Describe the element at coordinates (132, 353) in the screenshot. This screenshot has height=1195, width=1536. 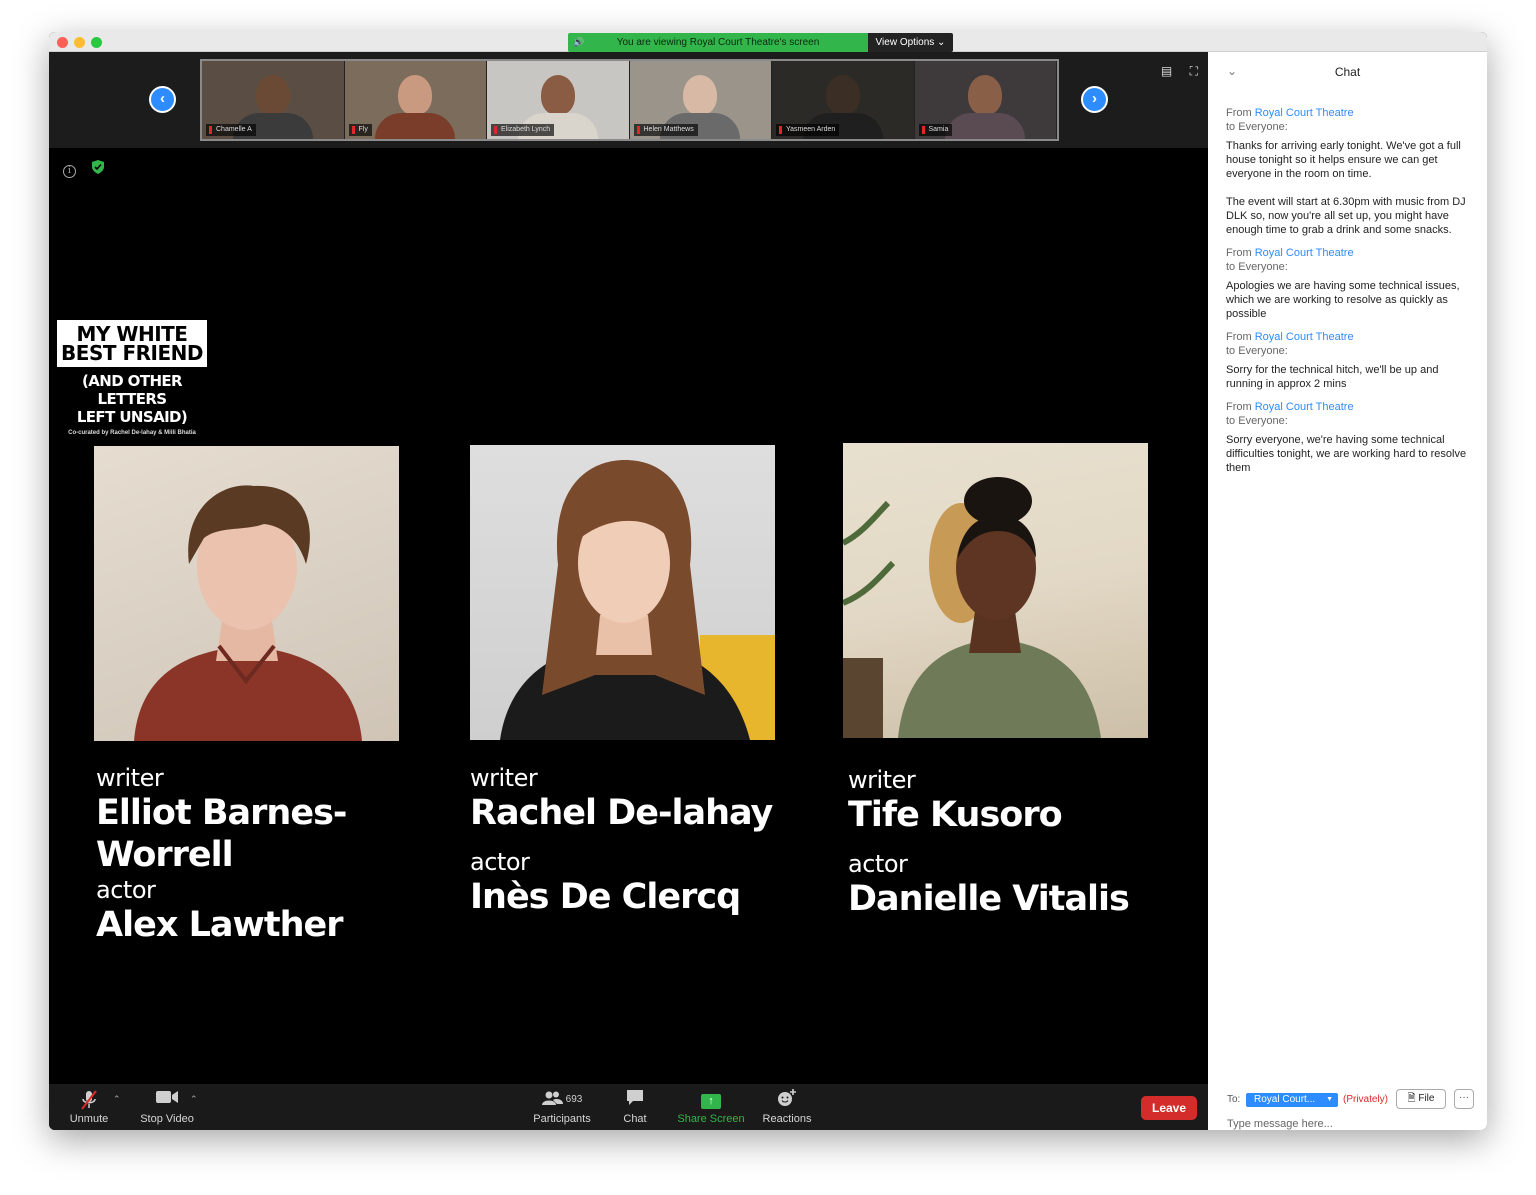
I see `show-title-line2: BEST FRIEND` at that location.